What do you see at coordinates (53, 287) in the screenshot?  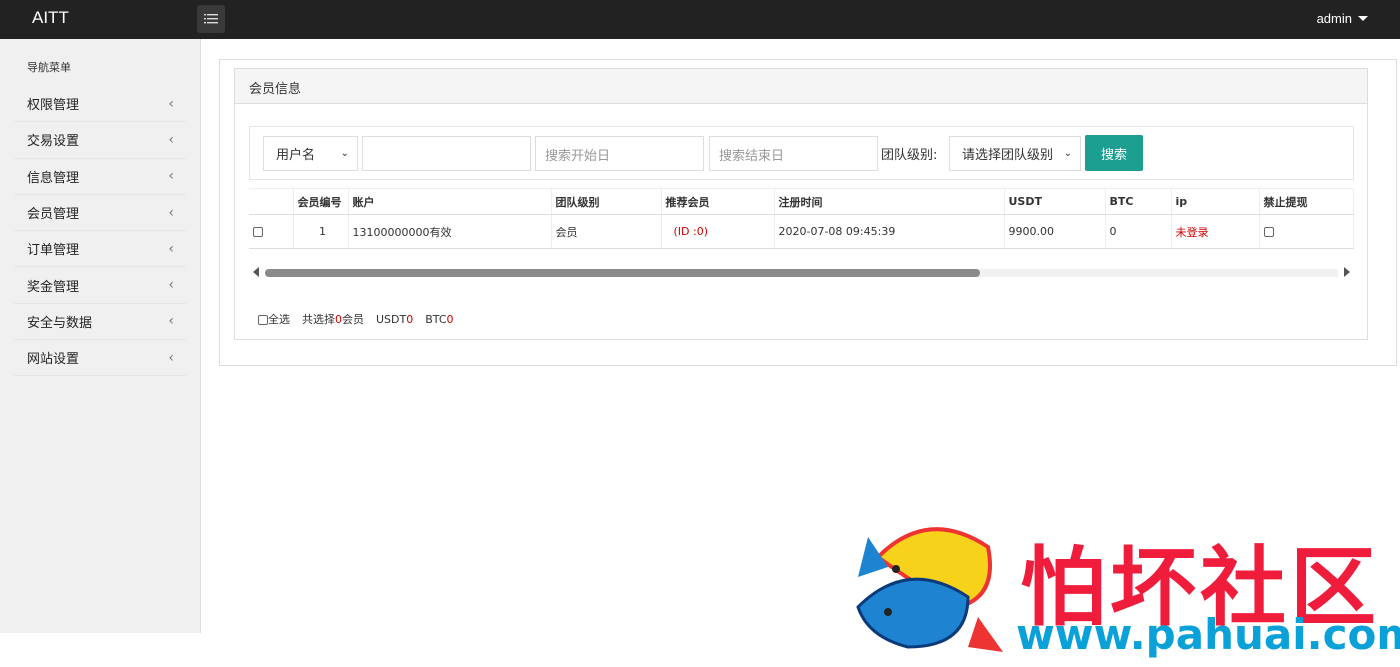 I see `sidebar-item-label: 奖金管理` at bounding box center [53, 287].